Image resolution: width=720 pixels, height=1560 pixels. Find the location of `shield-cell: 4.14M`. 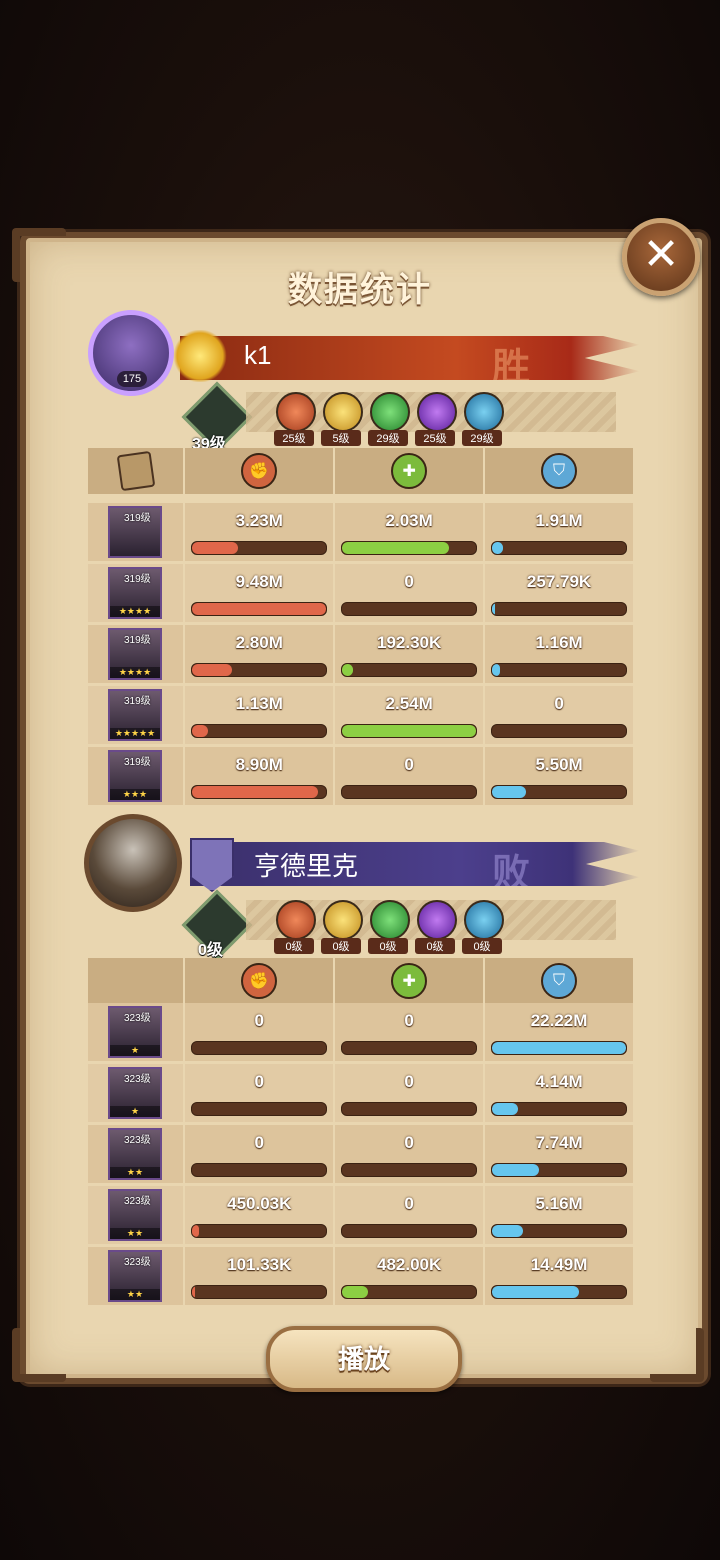

shield-cell: 4.14M is located at coordinates (559, 1093).